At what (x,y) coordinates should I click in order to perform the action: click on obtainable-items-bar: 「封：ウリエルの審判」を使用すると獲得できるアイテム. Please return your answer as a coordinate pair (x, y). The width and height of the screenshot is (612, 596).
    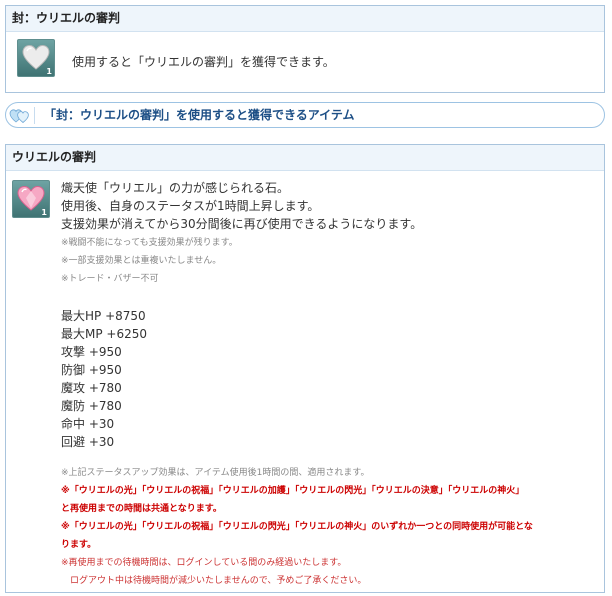
    Looking at the image, I should click on (305, 115).